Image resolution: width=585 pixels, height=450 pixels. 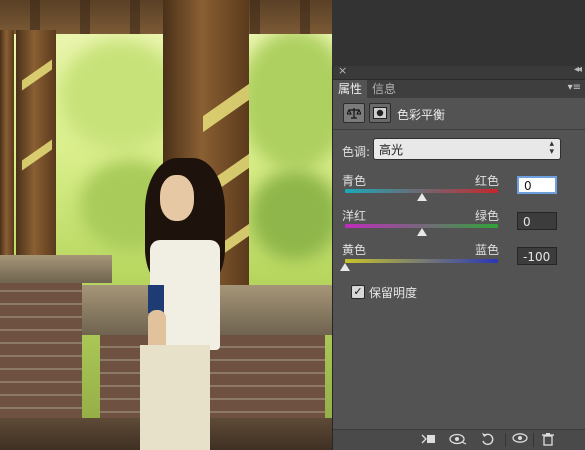 What do you see at coordinates (548, 440) in the screenshot?
I see `trash-icon` at bounding box center [548, 440].